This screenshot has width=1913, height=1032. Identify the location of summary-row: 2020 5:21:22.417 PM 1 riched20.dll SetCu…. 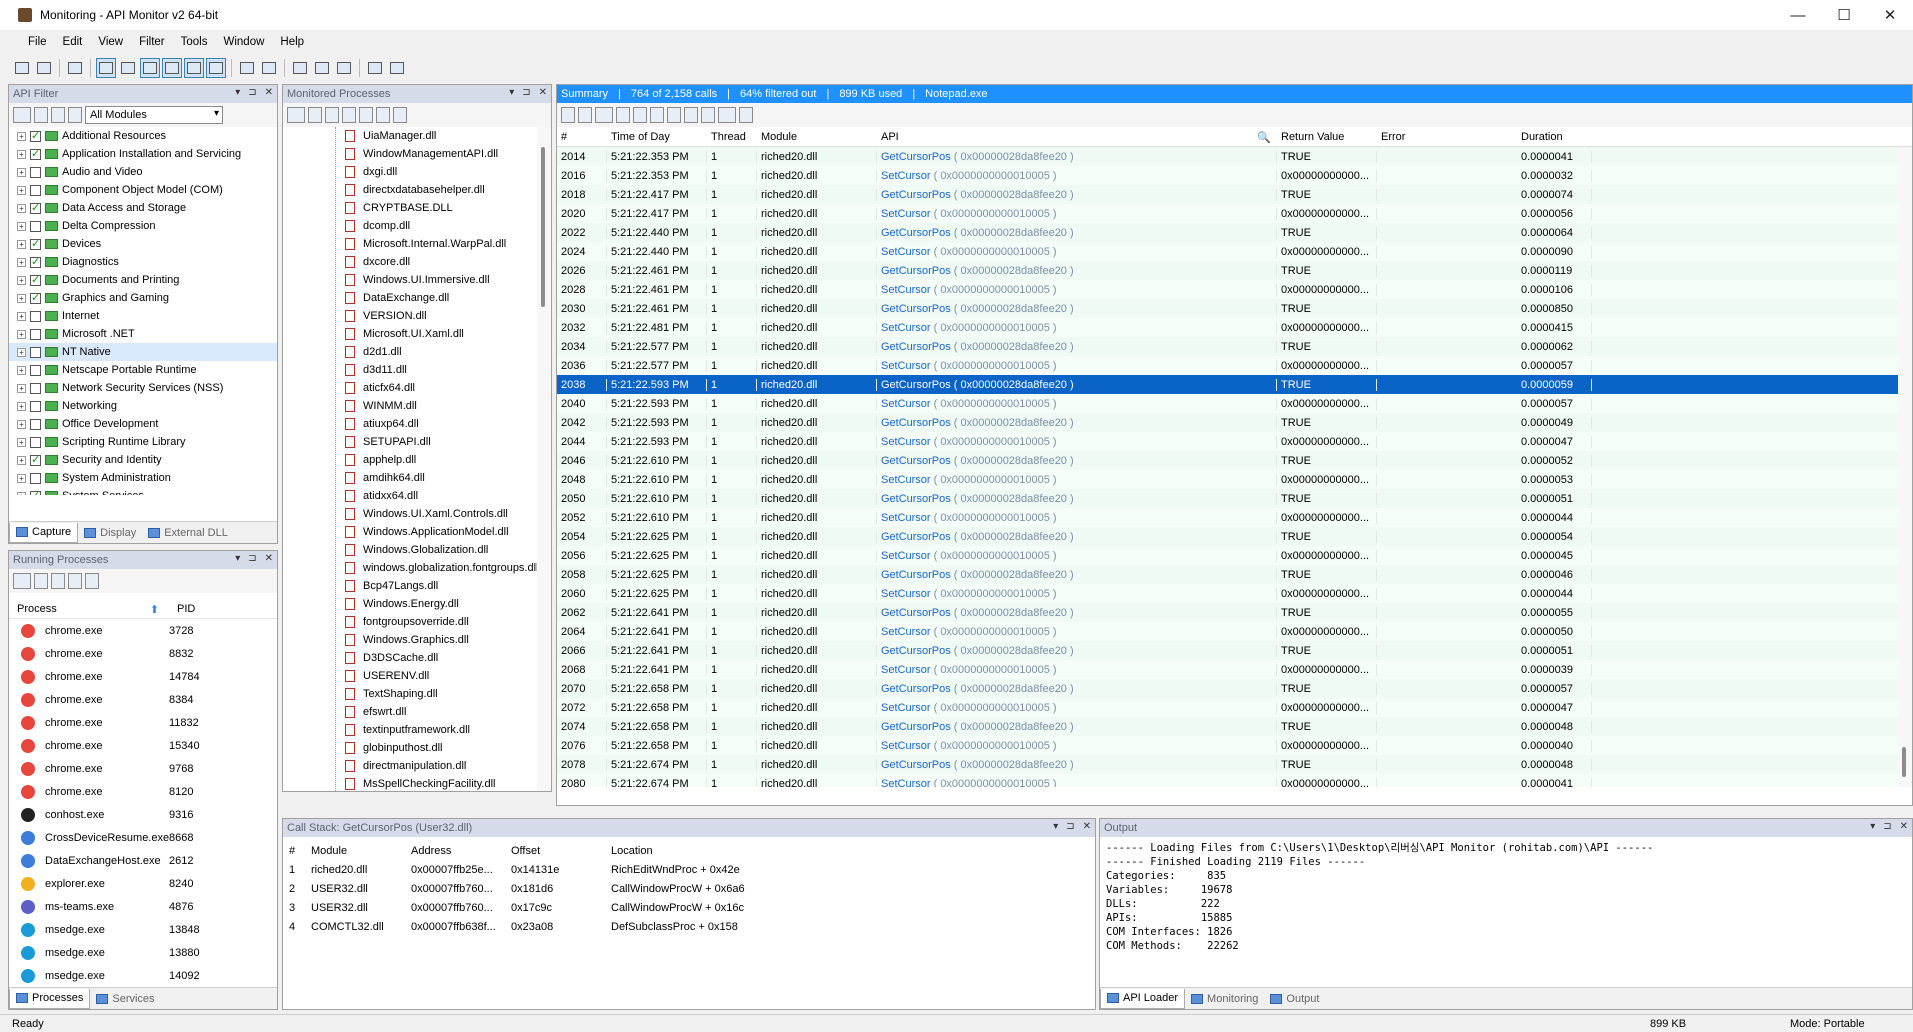
(1234, 213).